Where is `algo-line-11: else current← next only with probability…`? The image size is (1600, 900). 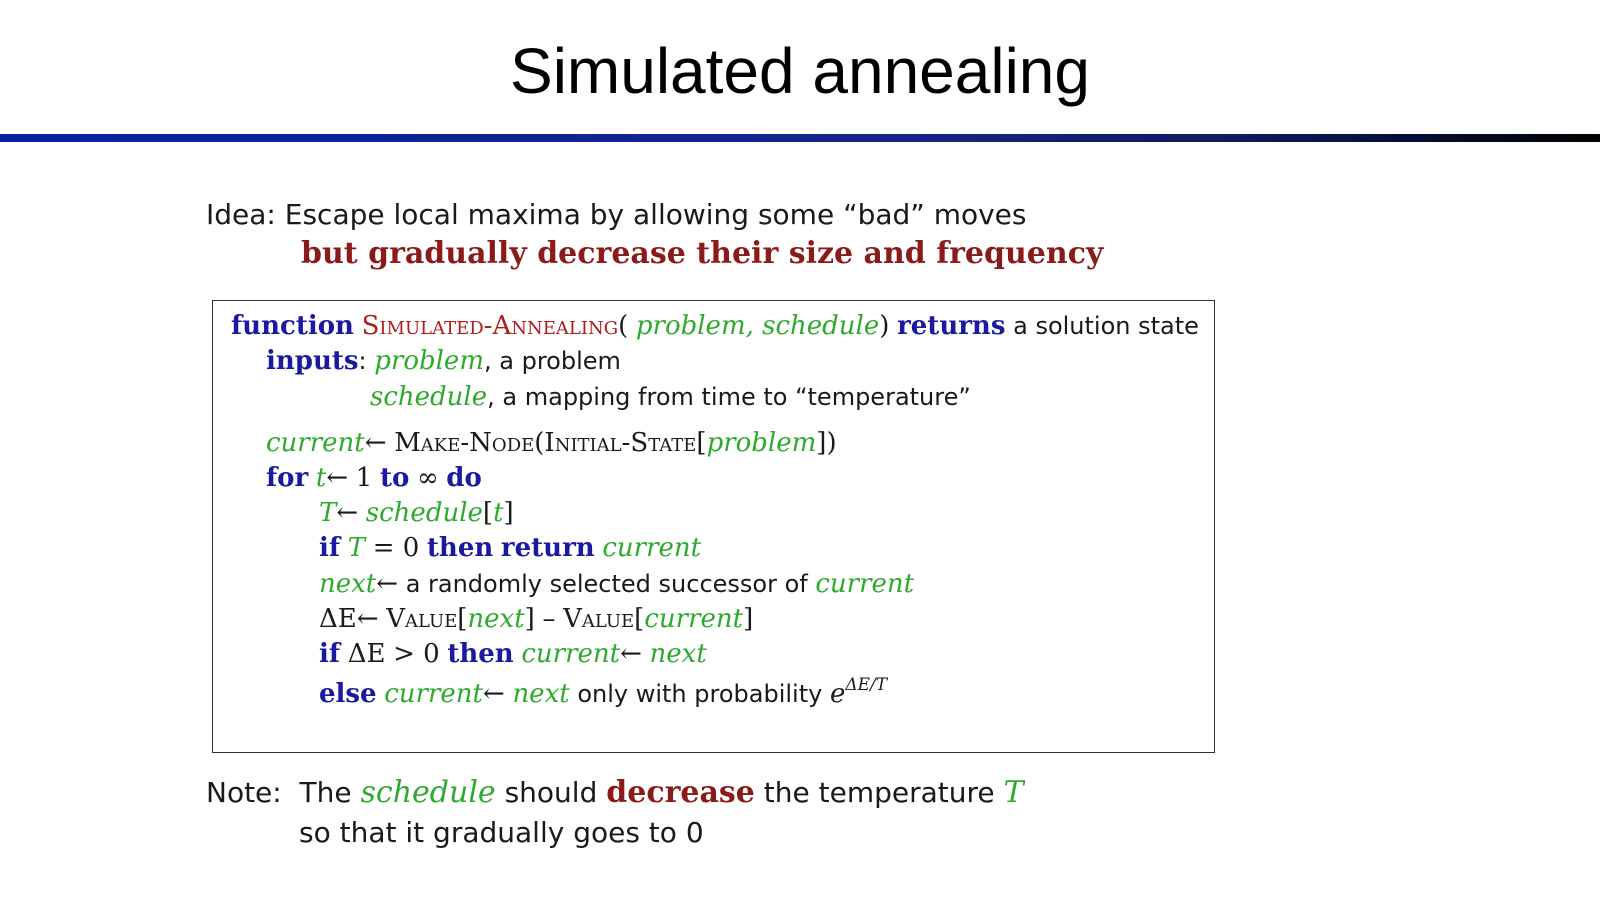
algo-line-11: else current← next only with probability… is located at coordinates (603, 692).